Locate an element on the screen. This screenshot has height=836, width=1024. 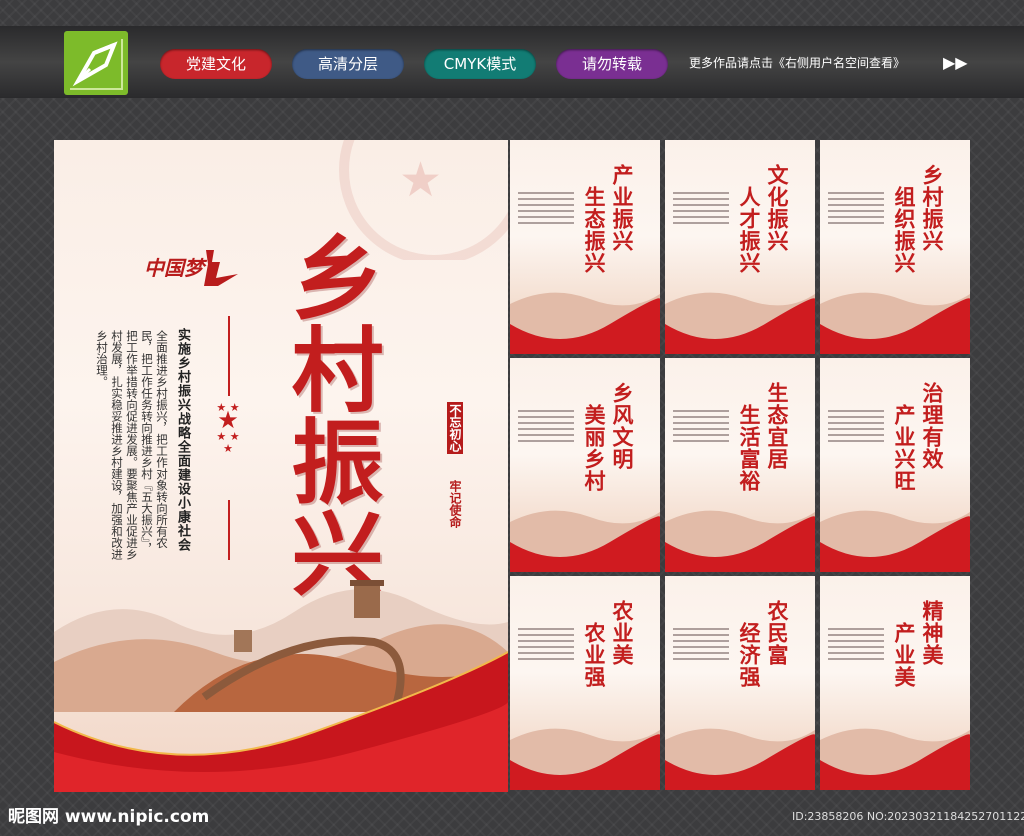
pen-nib-icon is located at coordinates (96, 64).